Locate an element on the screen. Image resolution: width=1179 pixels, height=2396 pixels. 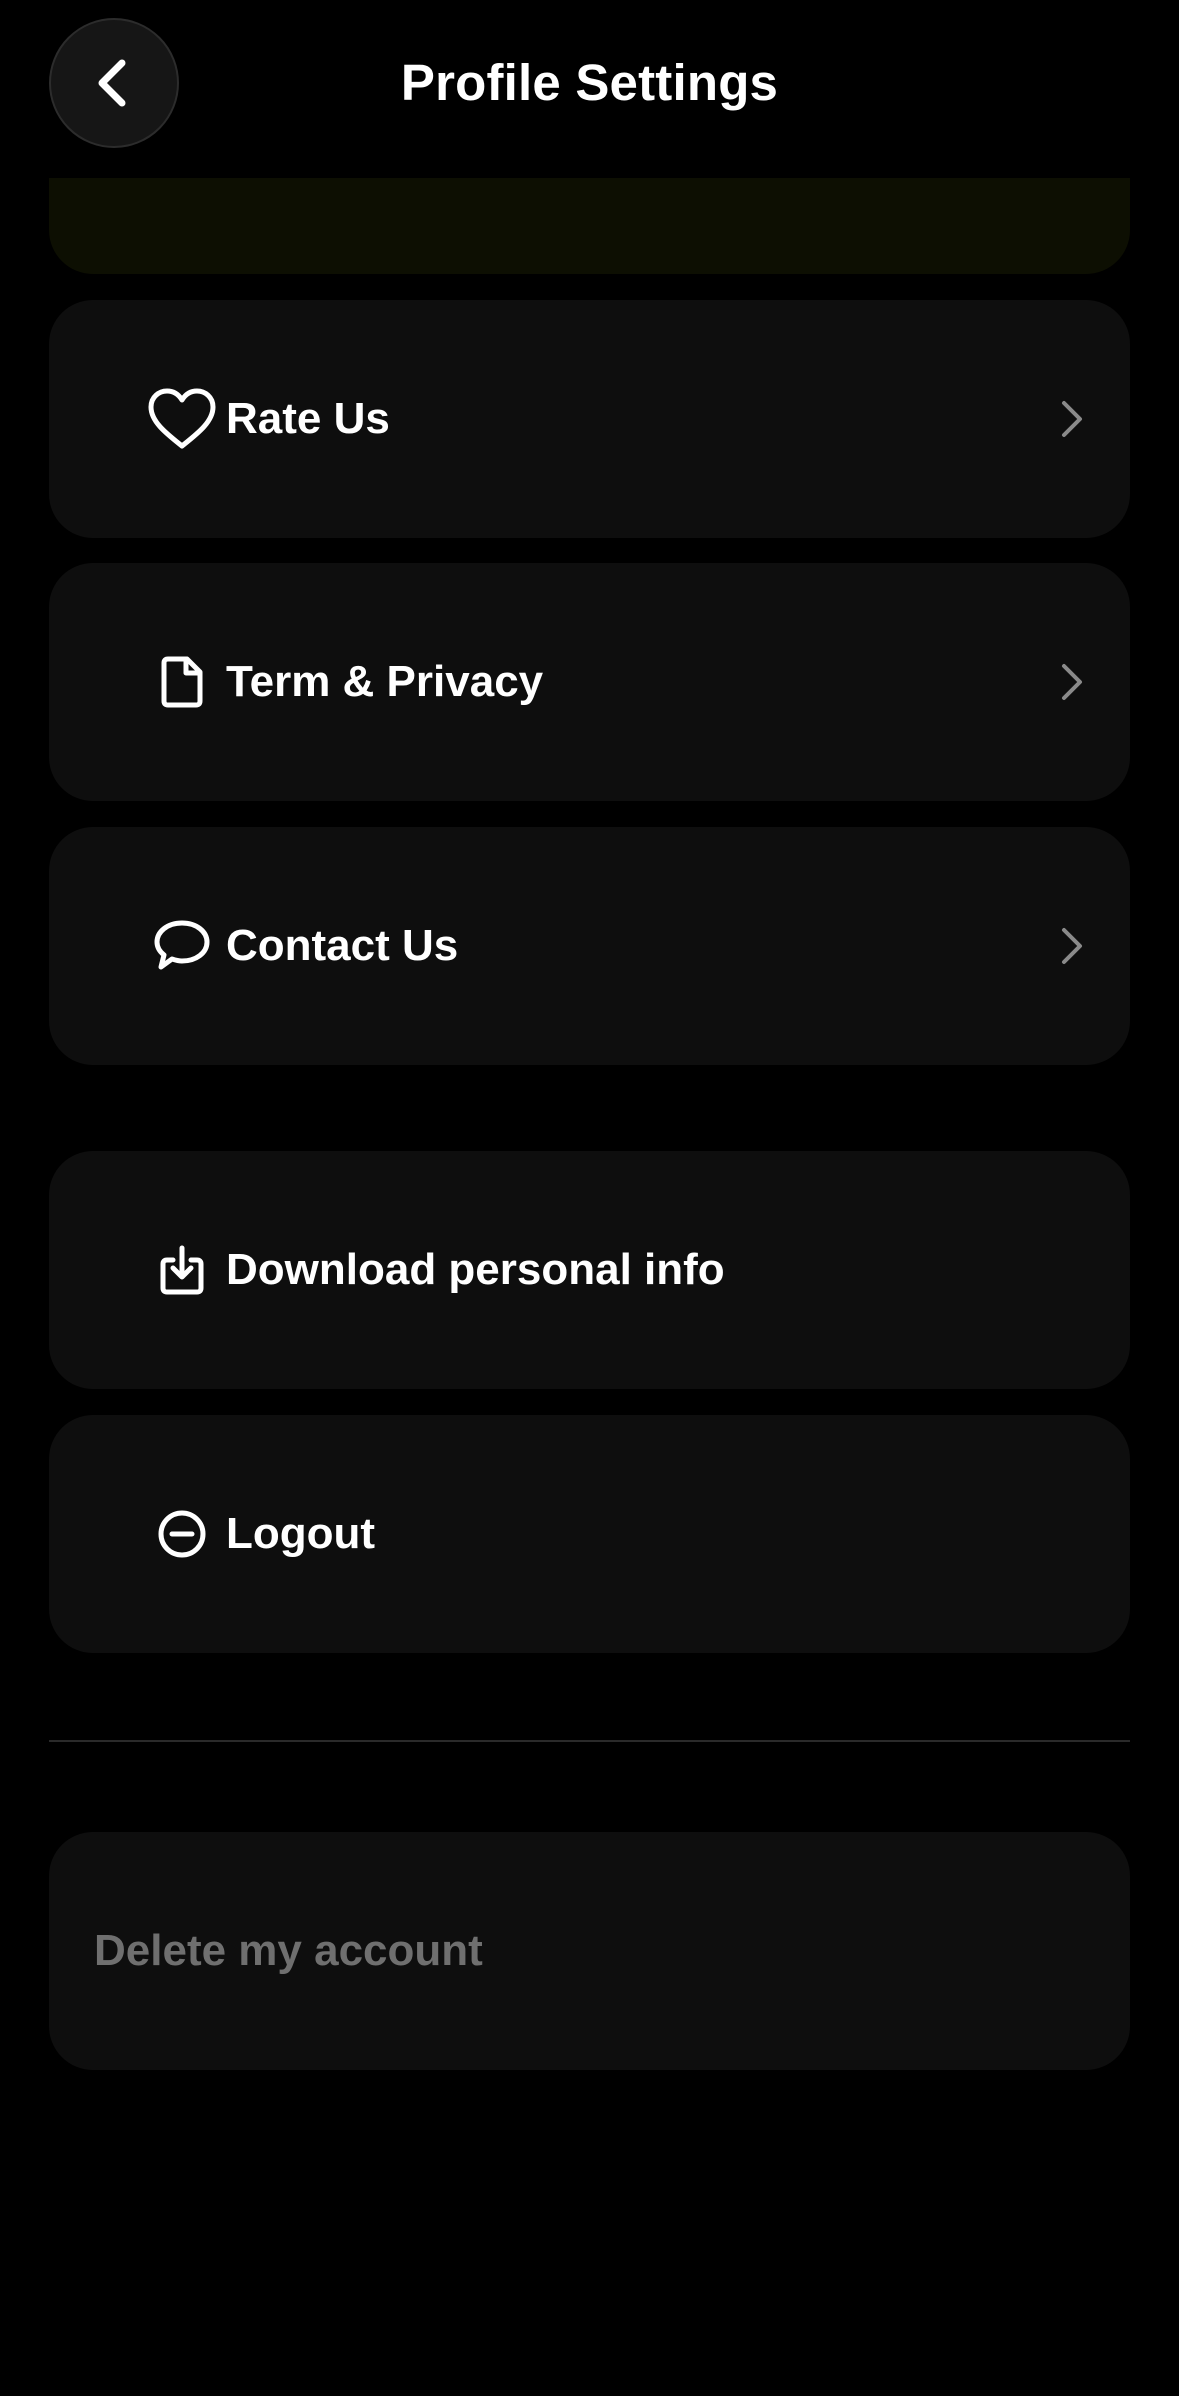
minus-circle-icon is located at coordinates (182, 1534).